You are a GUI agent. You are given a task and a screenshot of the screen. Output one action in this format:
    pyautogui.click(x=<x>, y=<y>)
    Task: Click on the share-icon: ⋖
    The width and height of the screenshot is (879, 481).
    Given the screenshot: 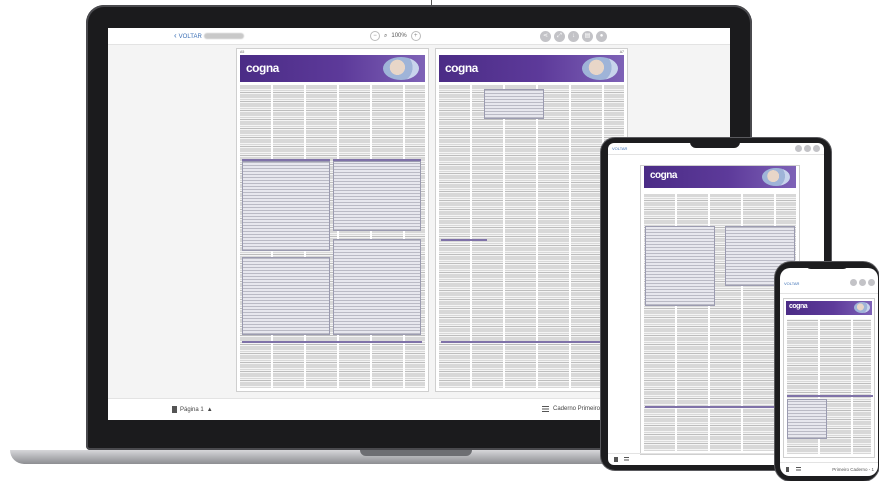 What is the action you would take?
    pyautogui.click(x=545, y=36)
    